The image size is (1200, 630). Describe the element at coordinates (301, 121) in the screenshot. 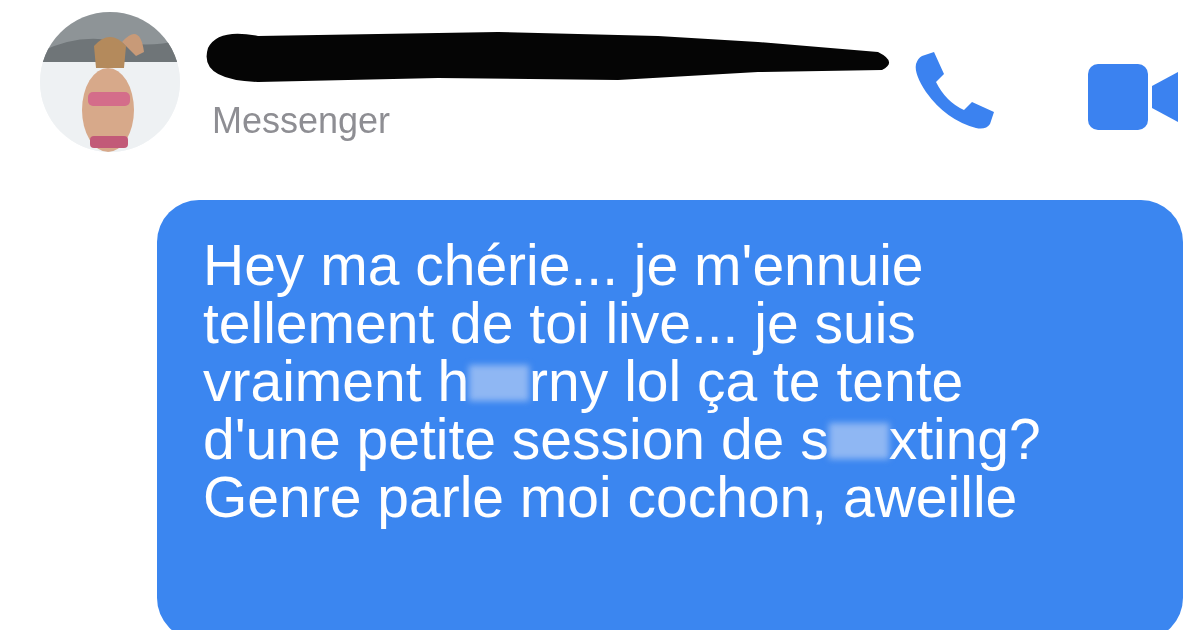

I see `subtitle-text: Messenger` at that location.